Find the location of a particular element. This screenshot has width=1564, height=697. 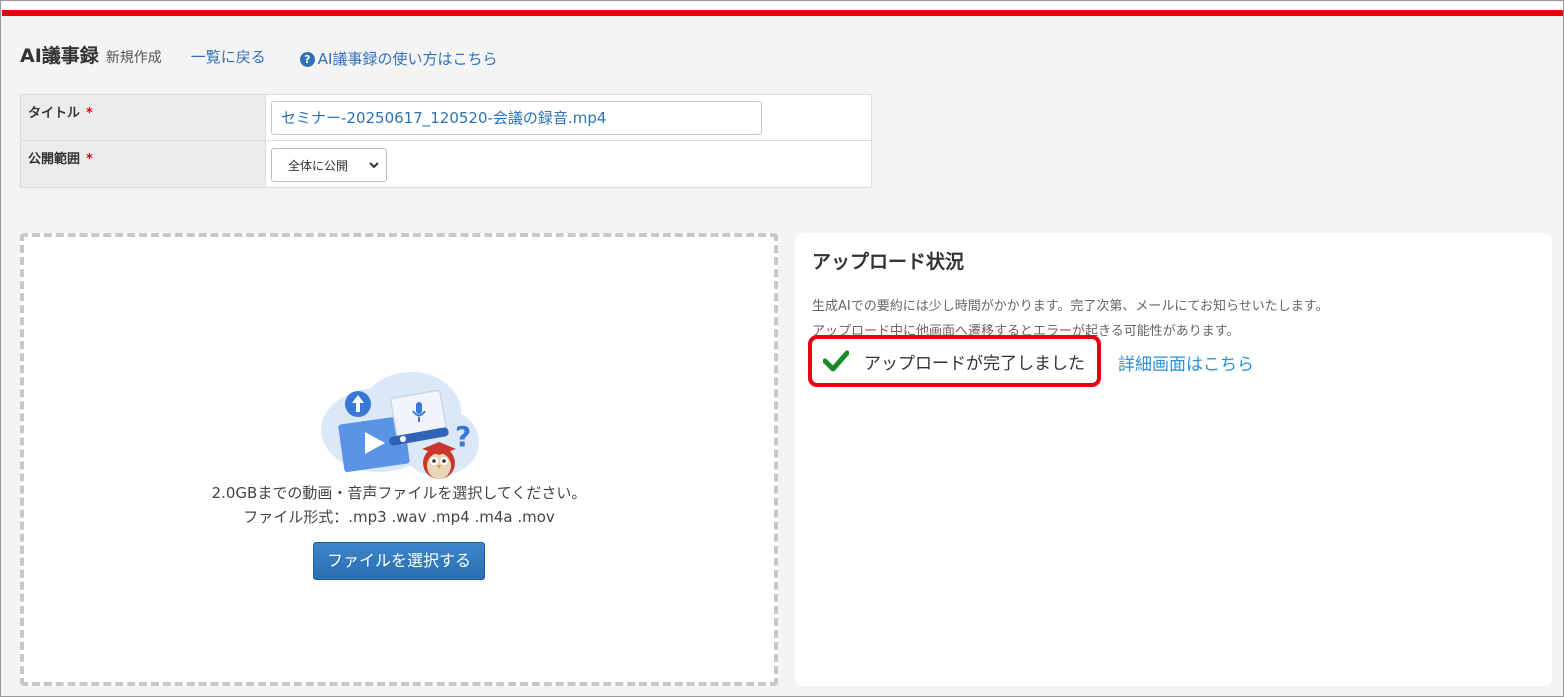

help-link: ? AI議事録の使い方はこちら is located at coordinates (398, 58).